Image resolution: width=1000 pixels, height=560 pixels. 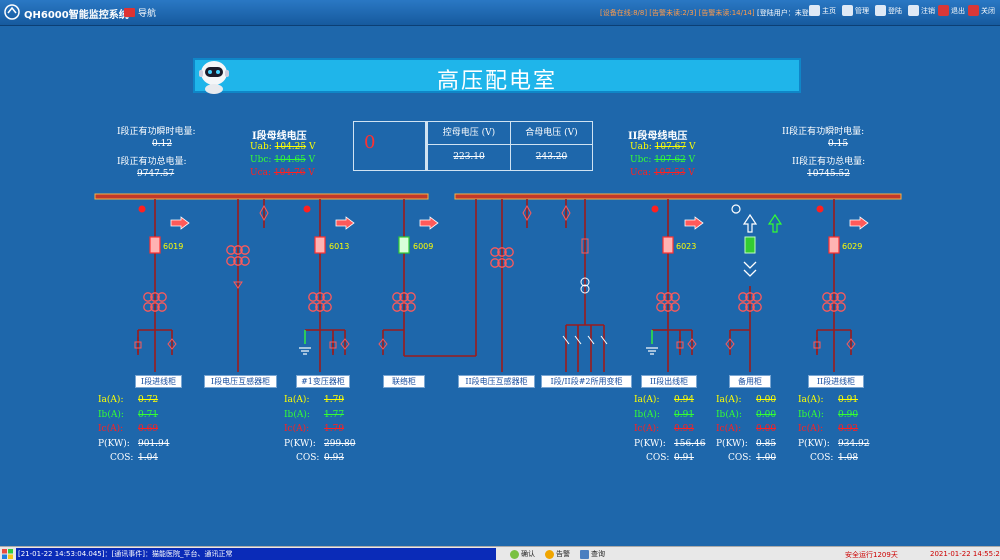 What do you see at coordinates (686, 246) in the screenshot?
I see `cabinet-7-id: 6023` at bounding box center [686, 246].